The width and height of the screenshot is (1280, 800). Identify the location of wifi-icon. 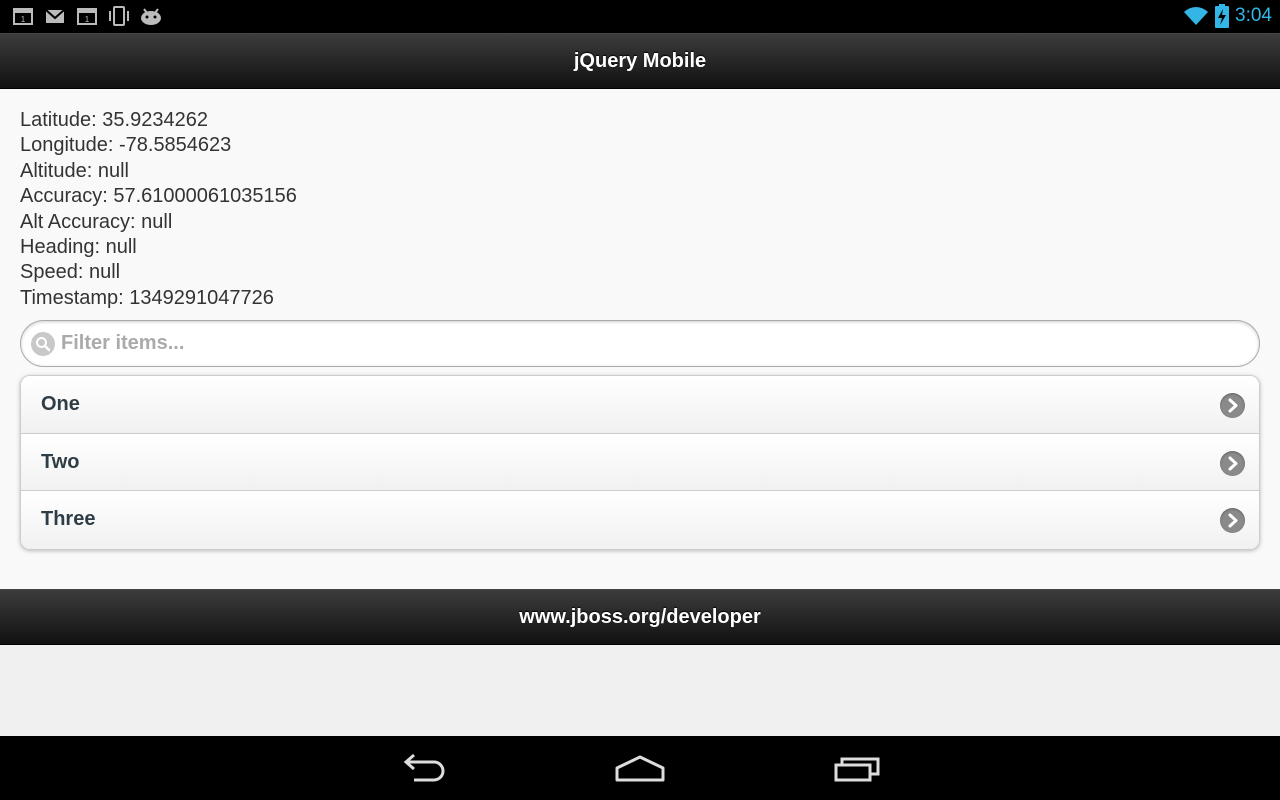
(1196, 16).